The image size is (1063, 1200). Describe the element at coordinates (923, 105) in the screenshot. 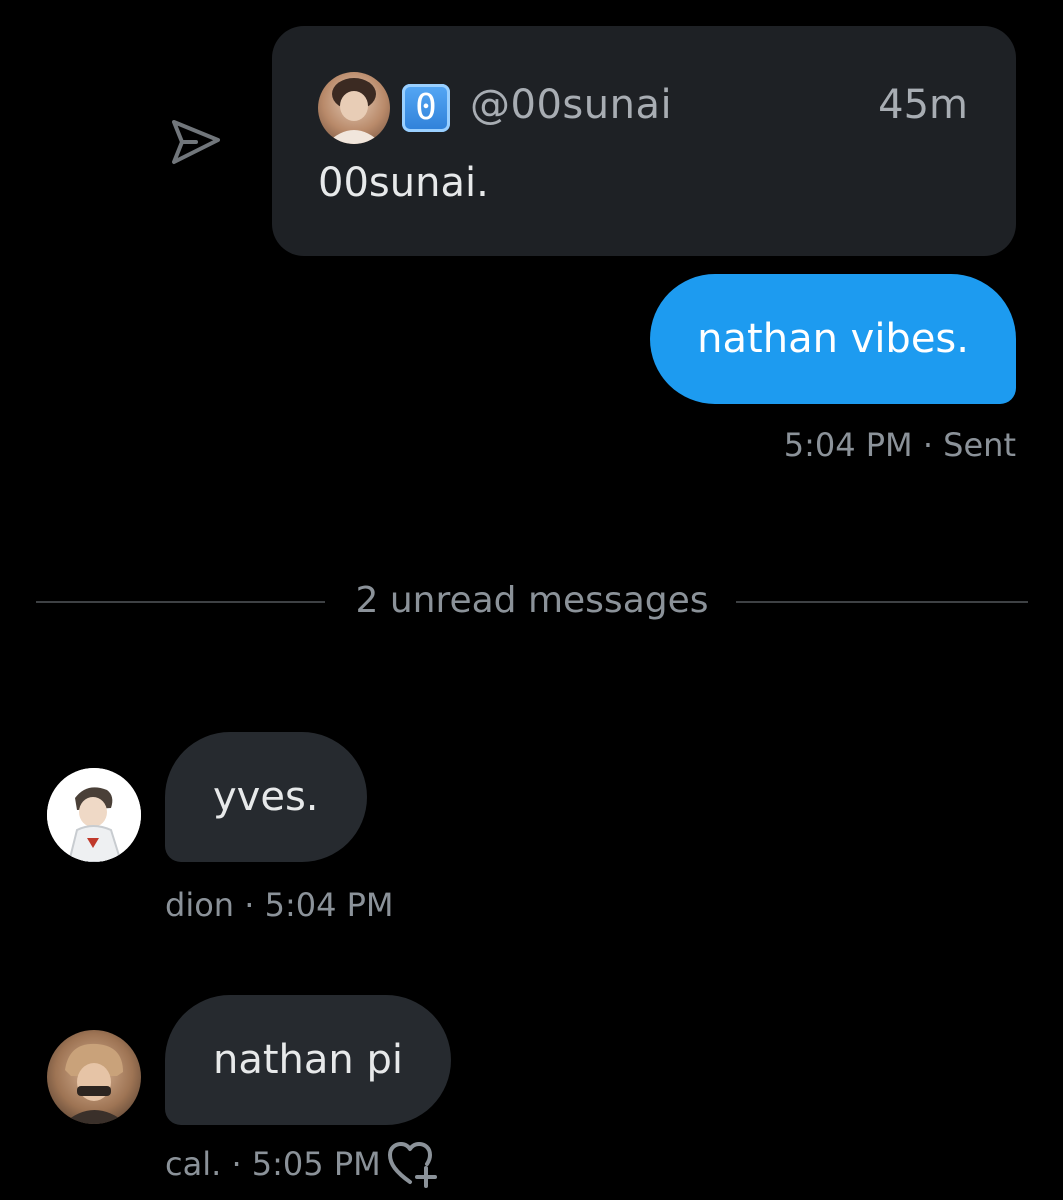

I see `shared-post-time: 45m` at that location.